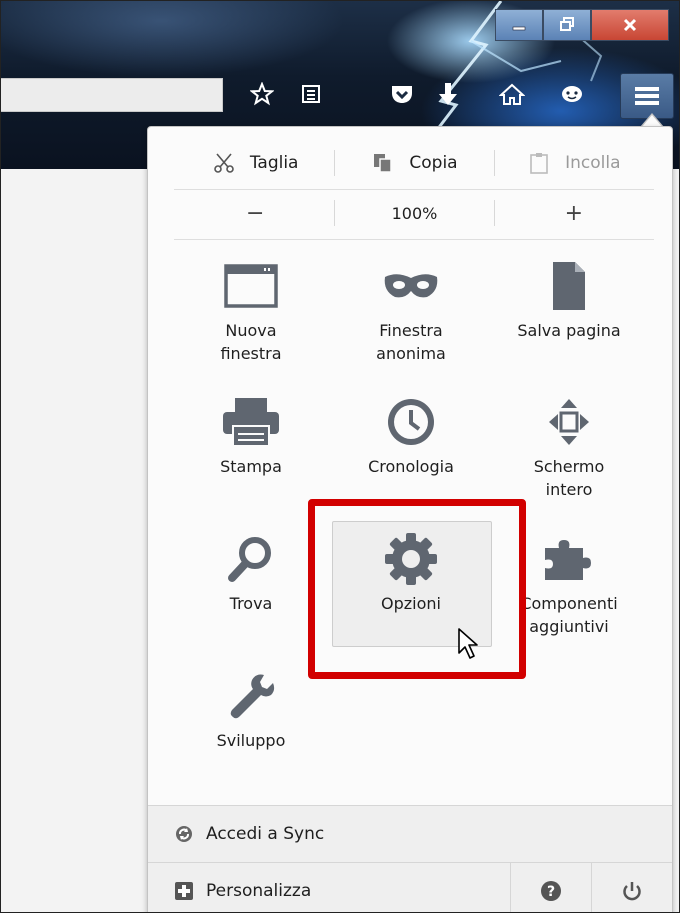 The width and height of the screenshot is (680, 913). I want to click on zoom-out-button: −, so click(255, 213).